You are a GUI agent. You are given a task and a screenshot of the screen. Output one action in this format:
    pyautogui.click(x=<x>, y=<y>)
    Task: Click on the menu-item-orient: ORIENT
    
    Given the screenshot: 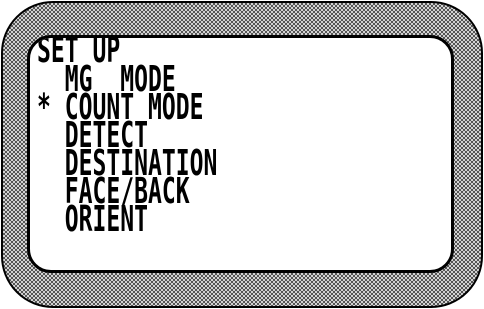 What is the action you would take?
    pyautogui.click(x=127, y=220)
    